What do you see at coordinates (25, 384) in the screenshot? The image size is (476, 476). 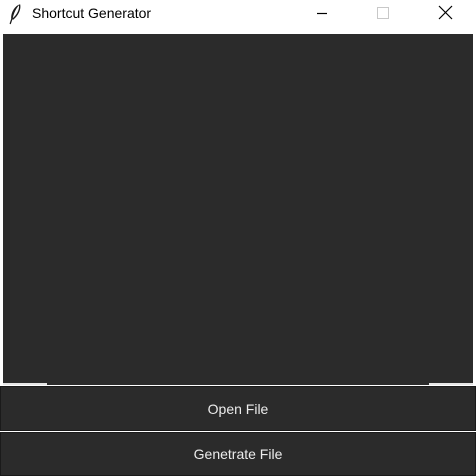 I see `divider-left` at bounding box center [25, 384].